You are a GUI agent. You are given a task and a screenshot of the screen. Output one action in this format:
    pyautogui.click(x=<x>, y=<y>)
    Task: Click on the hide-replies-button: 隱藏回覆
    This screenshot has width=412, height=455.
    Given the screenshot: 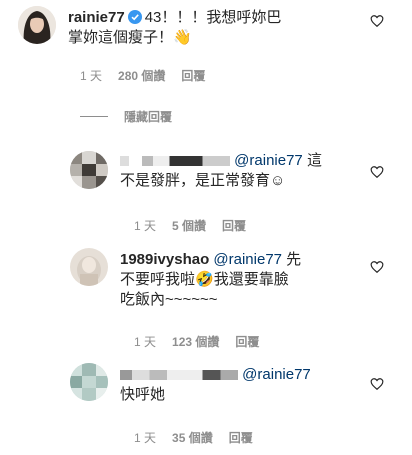 What is the action you would take?
    pyautogui.click(x=126, y=116)
    